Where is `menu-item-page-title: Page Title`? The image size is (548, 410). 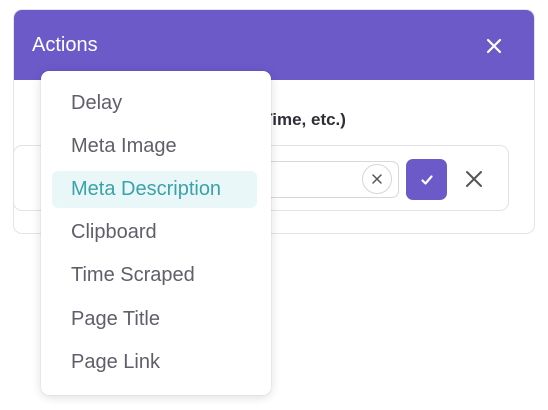 menu-item-page-title: Page Title is located at coordinates (154, 319).